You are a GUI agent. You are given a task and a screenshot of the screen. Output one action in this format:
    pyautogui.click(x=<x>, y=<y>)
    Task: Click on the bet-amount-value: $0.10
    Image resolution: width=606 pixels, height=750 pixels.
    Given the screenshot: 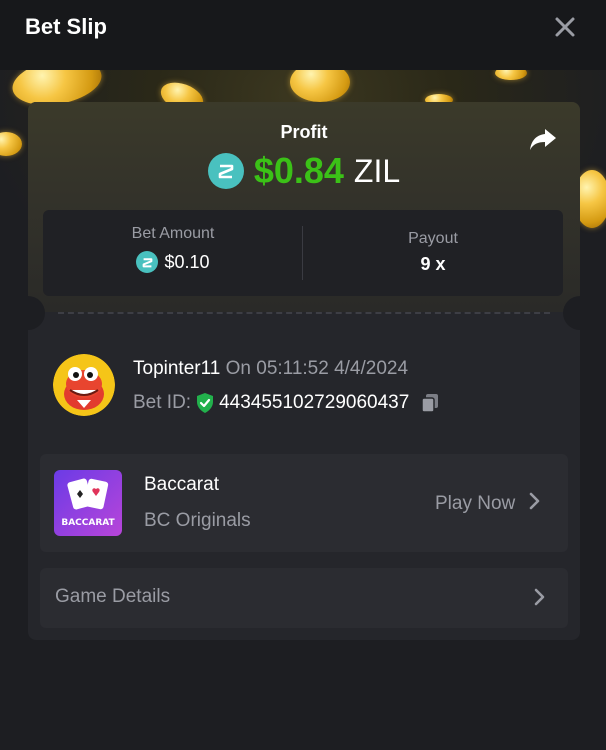 What is the action you would take?
    pyautogui.click(x=187, y=261)
    